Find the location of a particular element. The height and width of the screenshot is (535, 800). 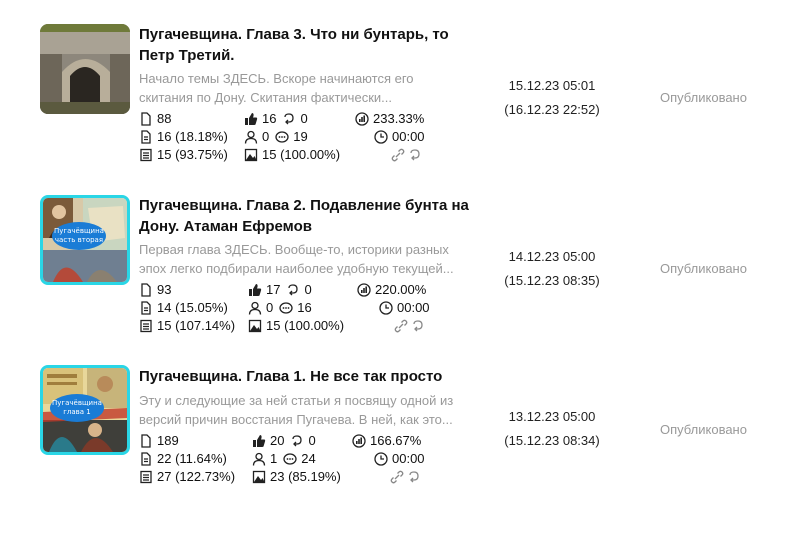

ctr-stat: 166.67% is located at coordinates (386, 441).